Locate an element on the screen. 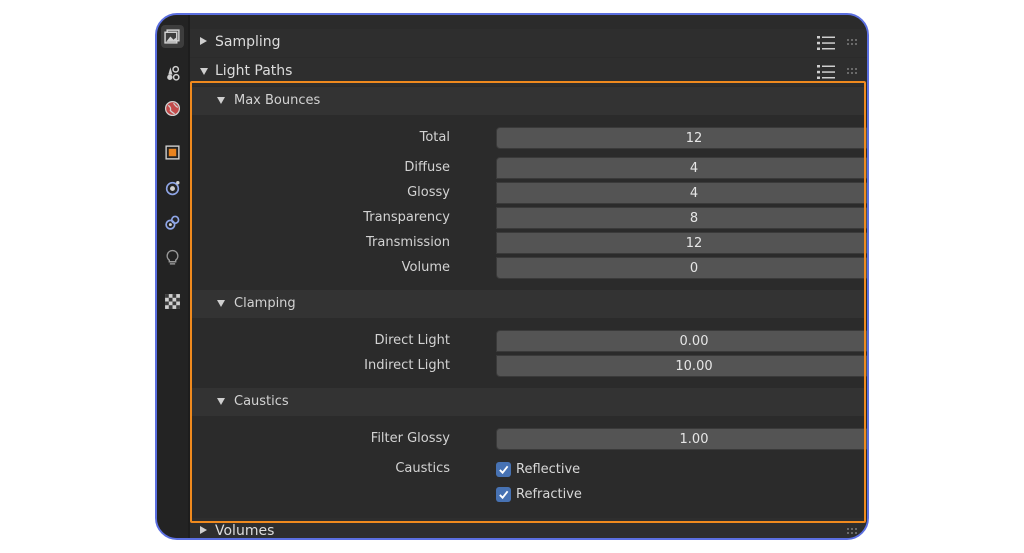  texture-tab is located at coordinates (172, 301).